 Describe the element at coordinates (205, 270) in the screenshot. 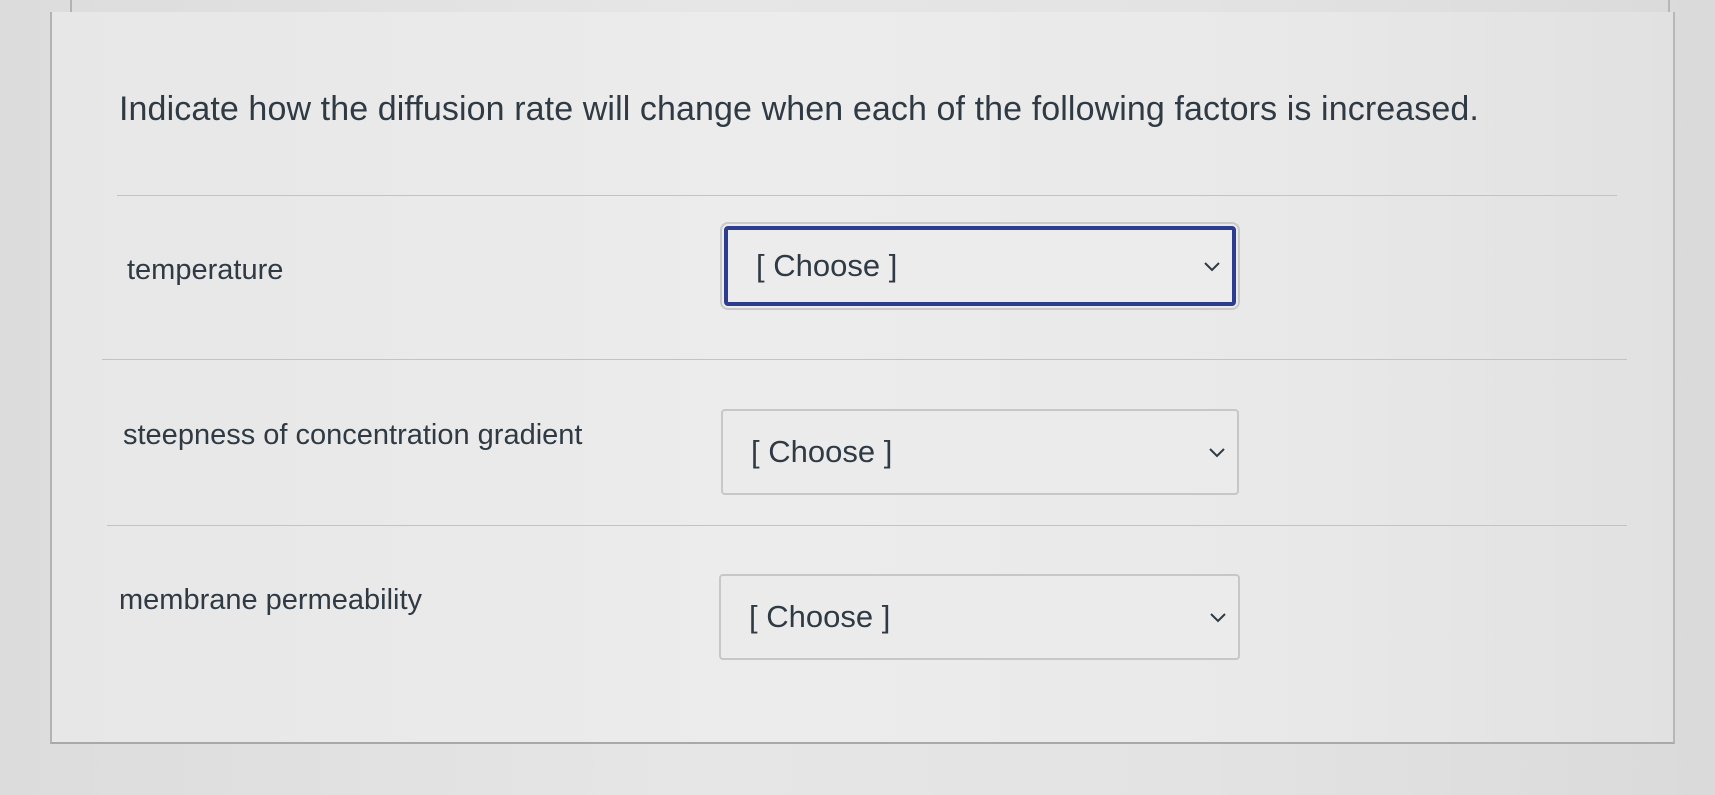

I see `row-label-temperature: temperature` at that location.